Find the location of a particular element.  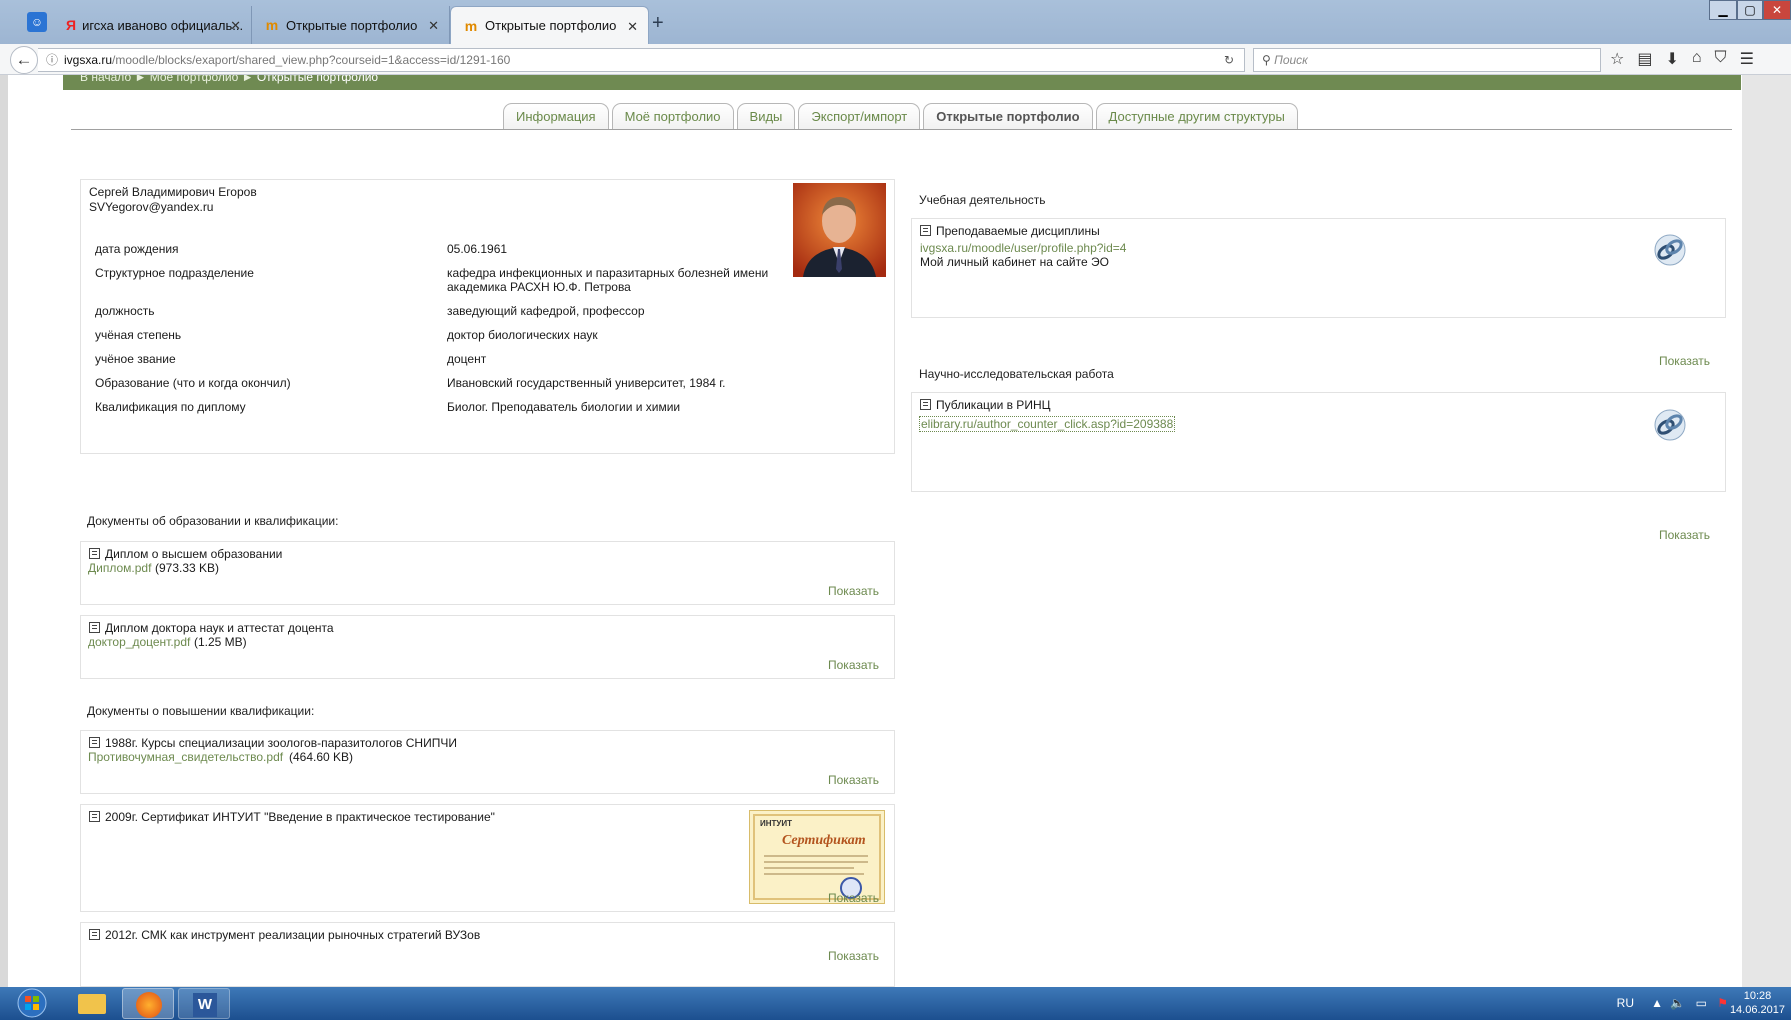

language-indicator: RU is located at coordinates (1625, 1003).